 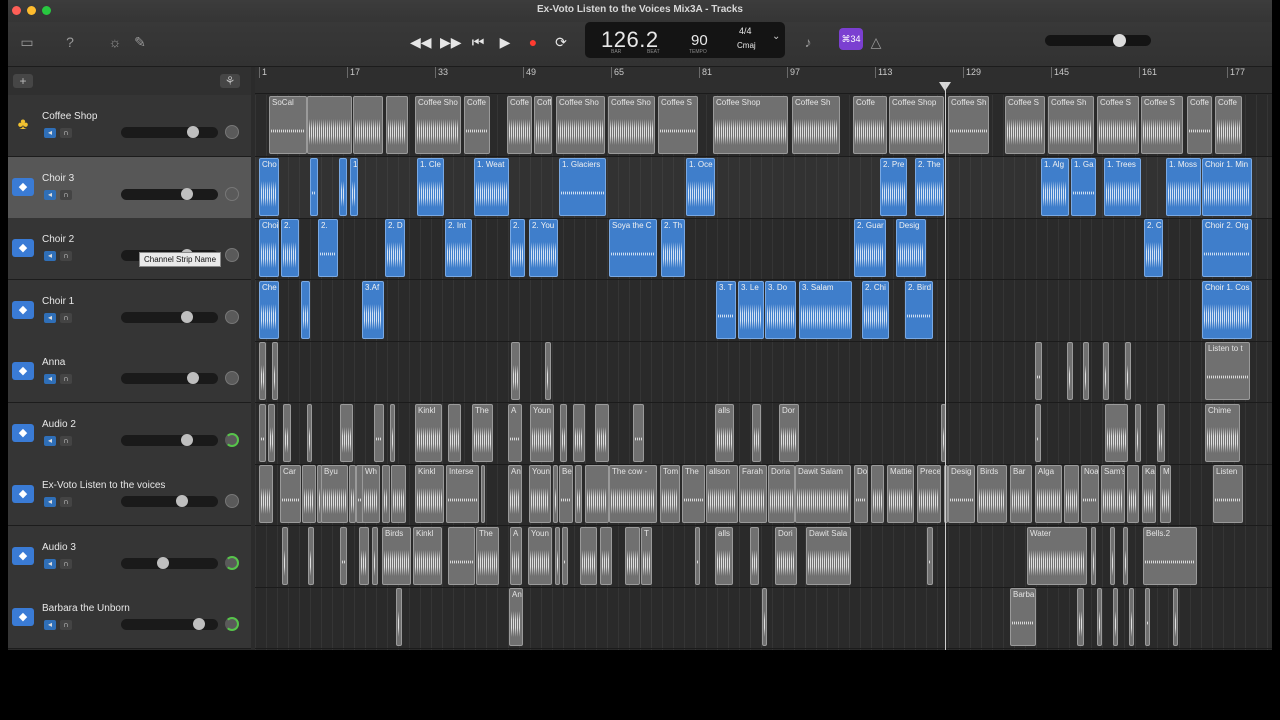 I want to click on audio-region: Coff, so click(x=543, y=125).